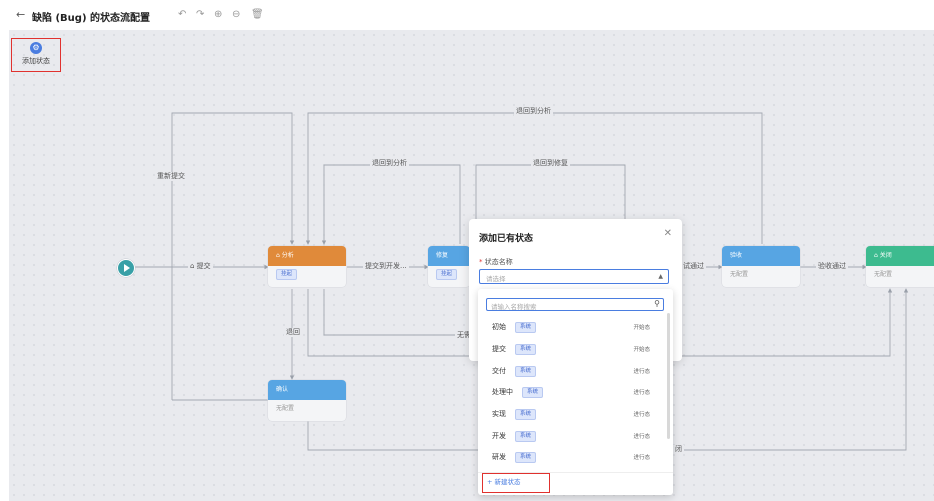 Image resolution: width=934 pixels, height=501 pixels. What do you see at coordinates (171, 176) in the screenshot?
I see `edge-label-resubmit: 重新提交` at bounding box center [171, 176].